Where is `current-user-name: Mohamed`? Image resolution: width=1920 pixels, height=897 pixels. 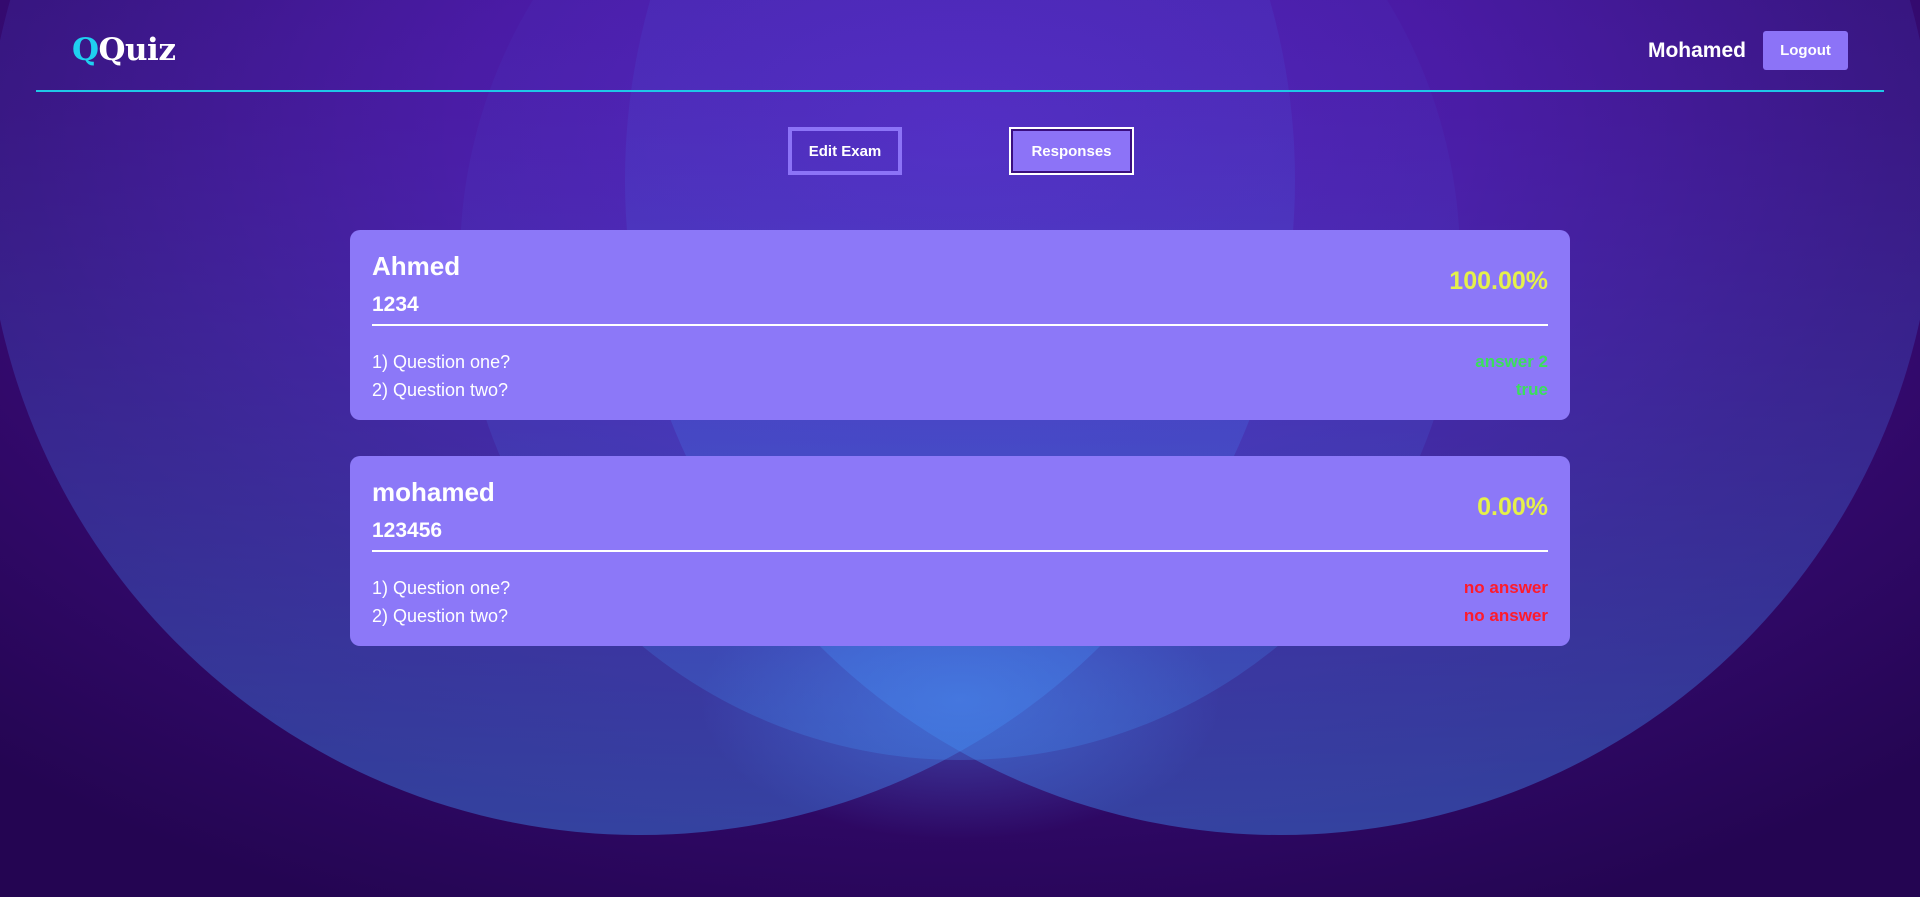 current-user-name: Mohamed is located at coordinates (1696, 50).